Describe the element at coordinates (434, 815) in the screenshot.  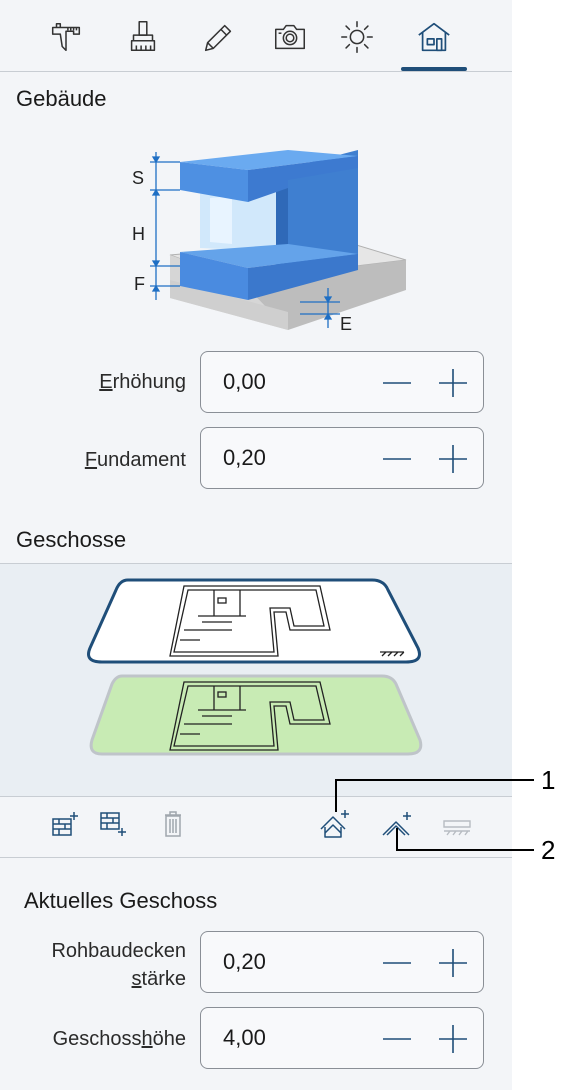
I see `callout-lines` at that location.